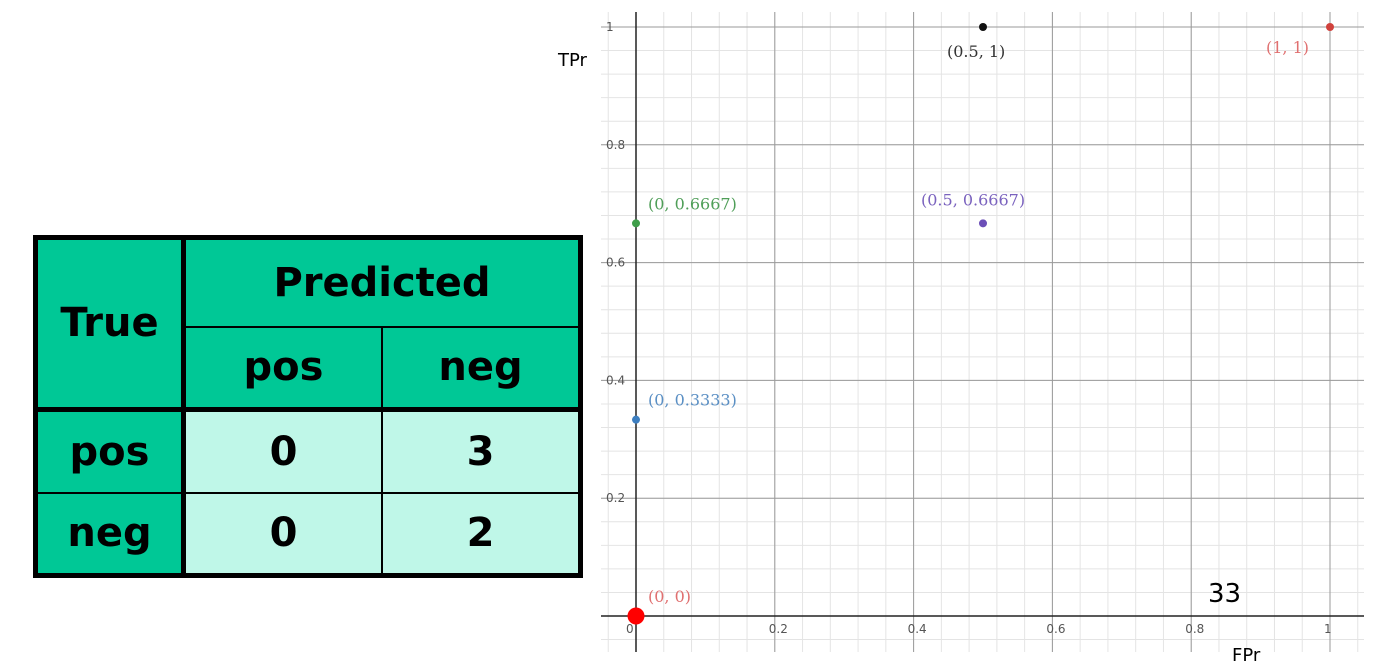 The image size is (1392, 672). What do you see at coordinates (1328, 629) in the screenshot?
I see `x-tick-label: 1` at bounding box center [1328, 629].